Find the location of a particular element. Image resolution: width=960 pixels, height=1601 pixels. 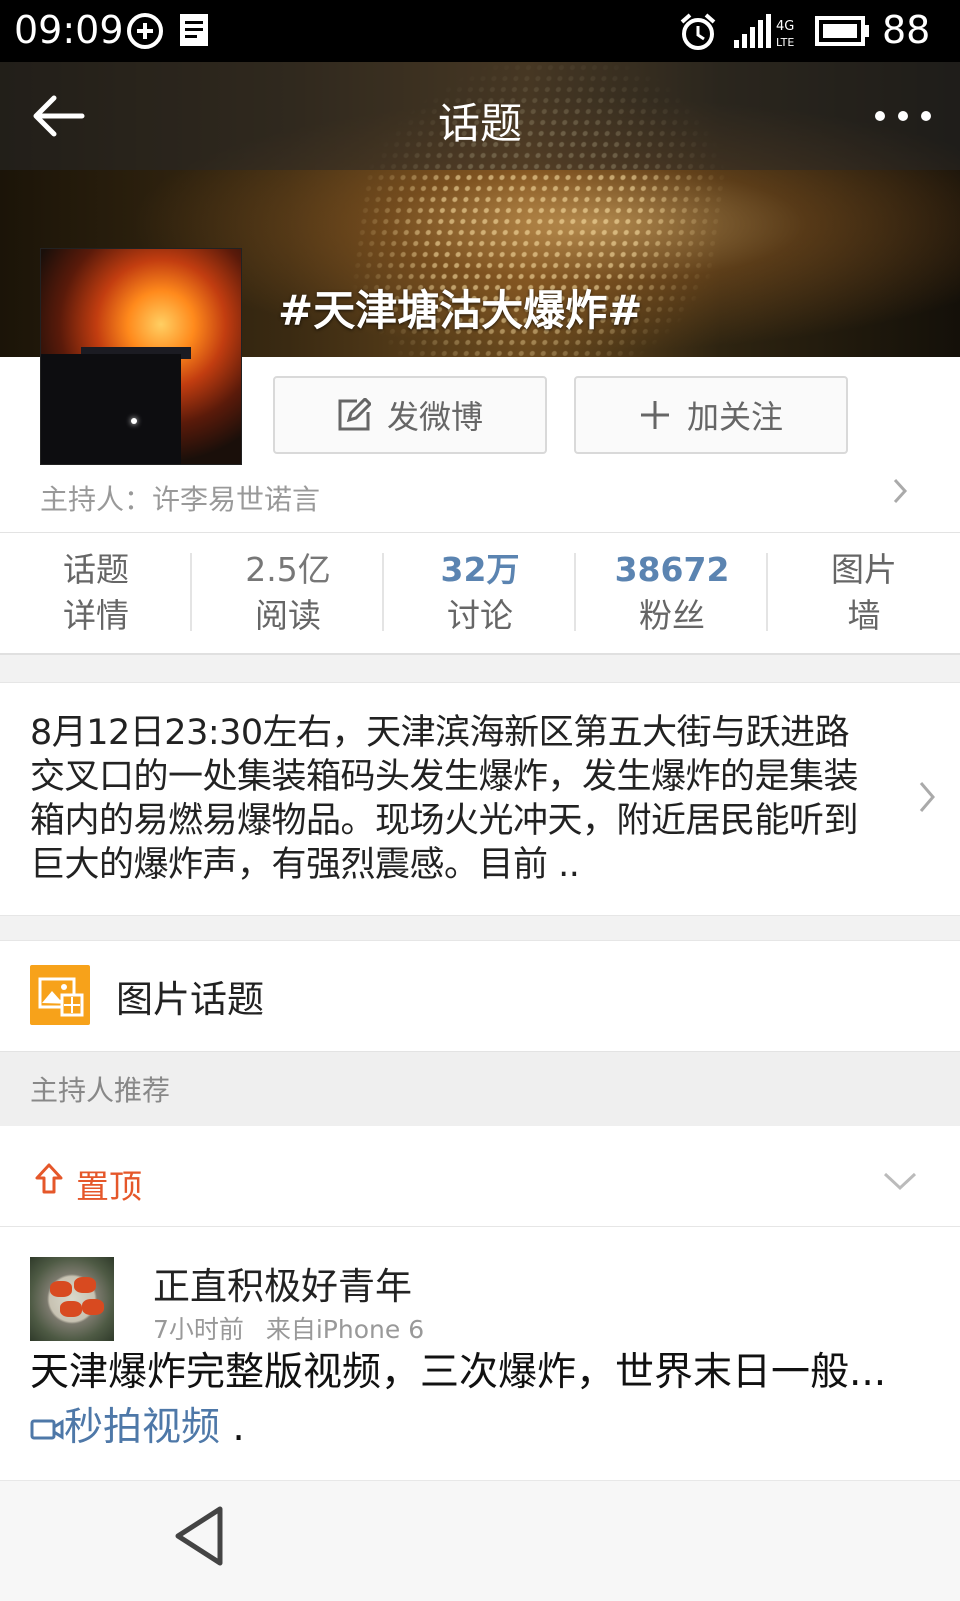

topic-name: #天津塘沽大爆炸# is located at coordinates (460, 310).